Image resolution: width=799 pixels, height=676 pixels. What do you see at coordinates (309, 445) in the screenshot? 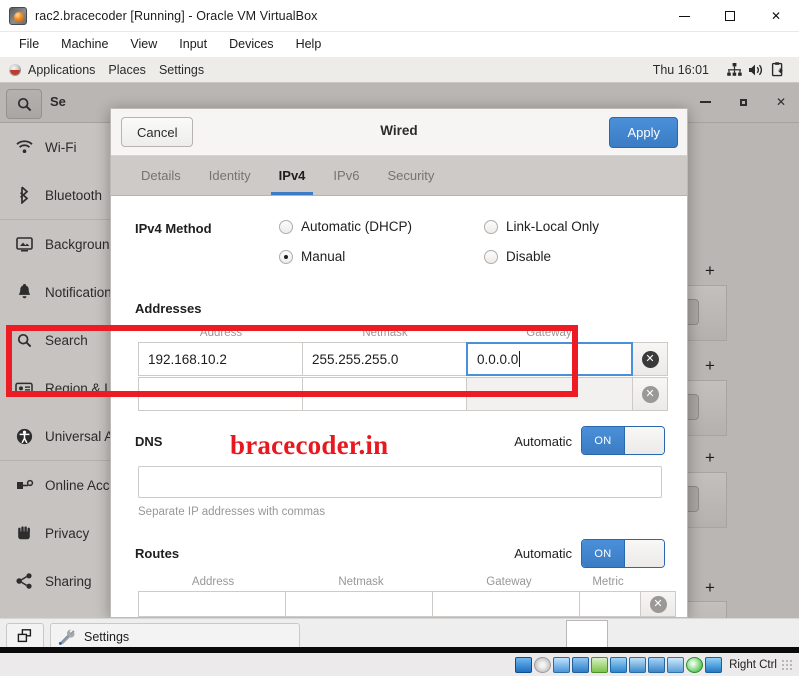
I see `watermark-text: bracecoder.in` at bounding box center [309, 445].